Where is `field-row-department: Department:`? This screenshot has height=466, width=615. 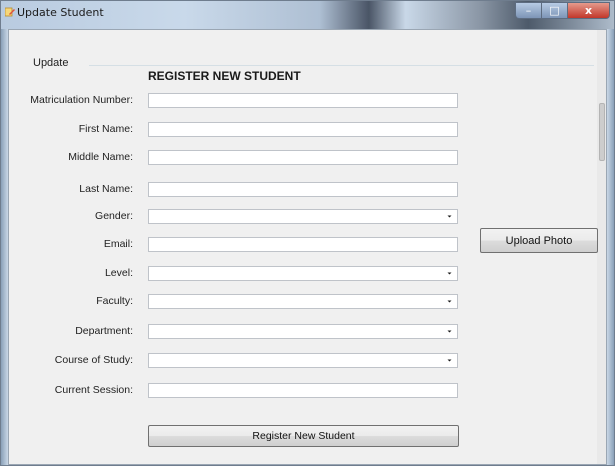 field-row-department: Department: is located at coordinates (239, 331).